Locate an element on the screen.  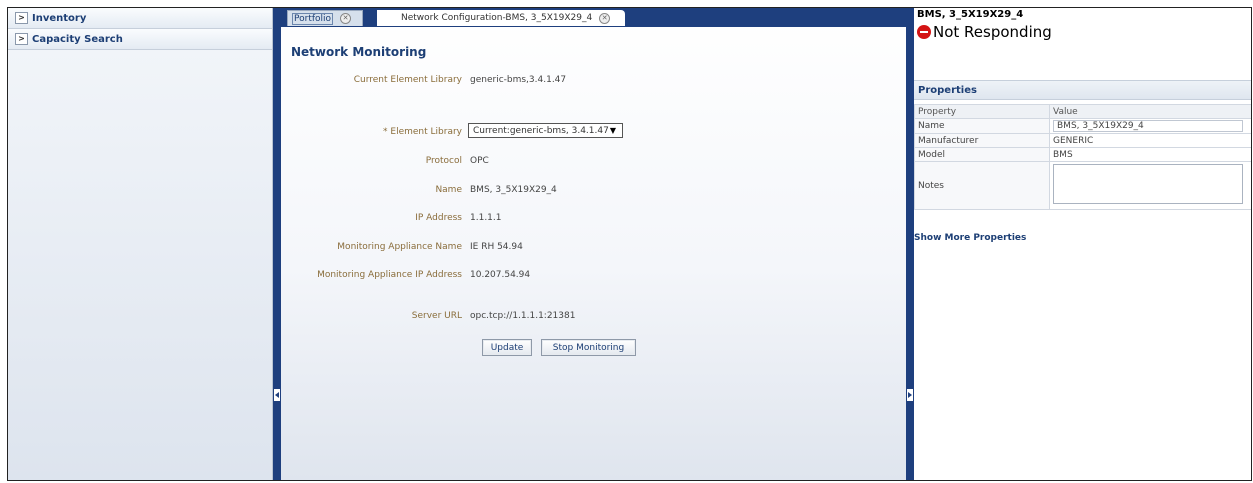
field-value: OPC is located at coordinates (479, 161).